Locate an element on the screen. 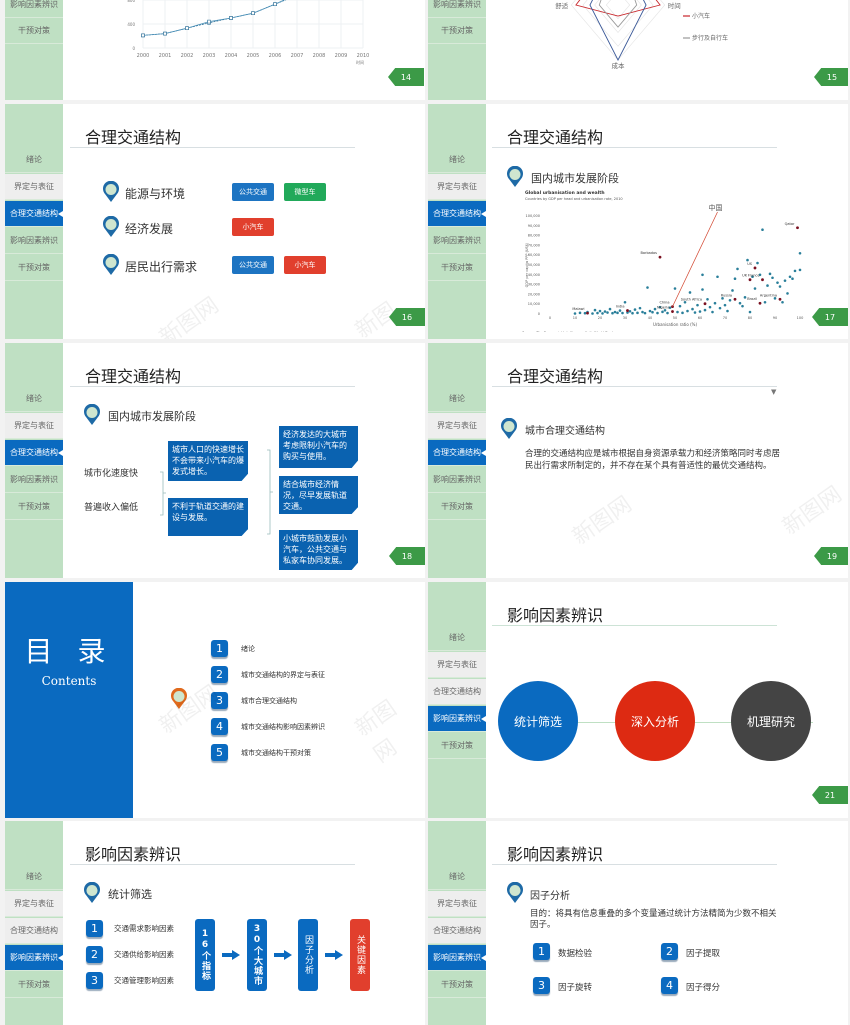  y-tick-label: 50,000 is located at coordinates (534, 265).